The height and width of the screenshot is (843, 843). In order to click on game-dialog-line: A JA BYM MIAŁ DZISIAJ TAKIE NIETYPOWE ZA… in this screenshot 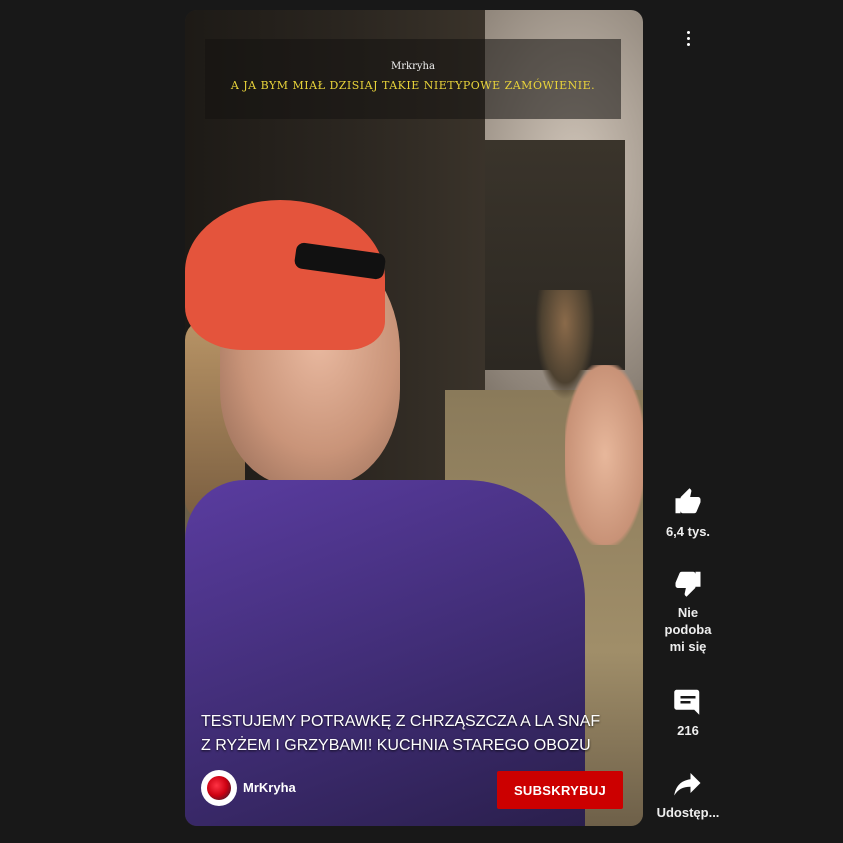, I will do `click(413, 85)`.